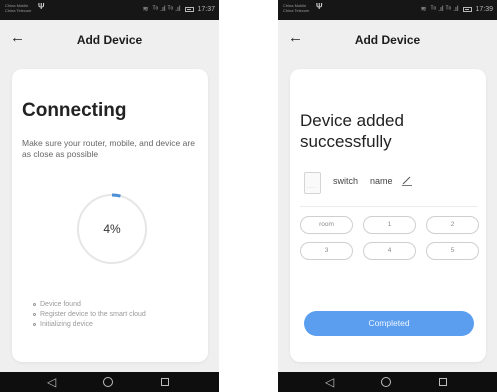 This screenshot has height=392, width=497. Describe the element at coordinates (389, 251) in the screenshot. I see `room-chip-4: 4` at that location.